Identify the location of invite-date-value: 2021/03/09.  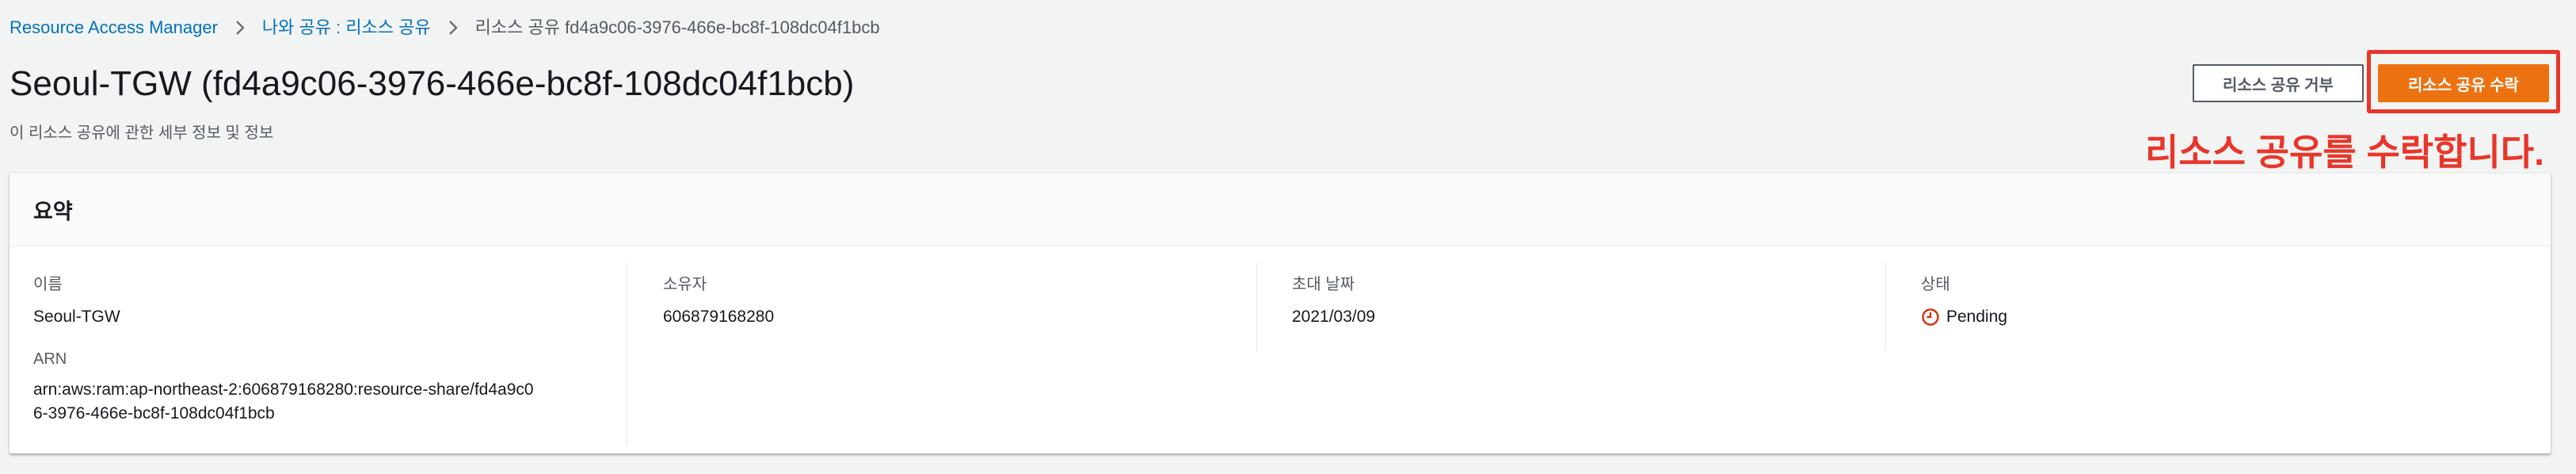
(1334, 317).